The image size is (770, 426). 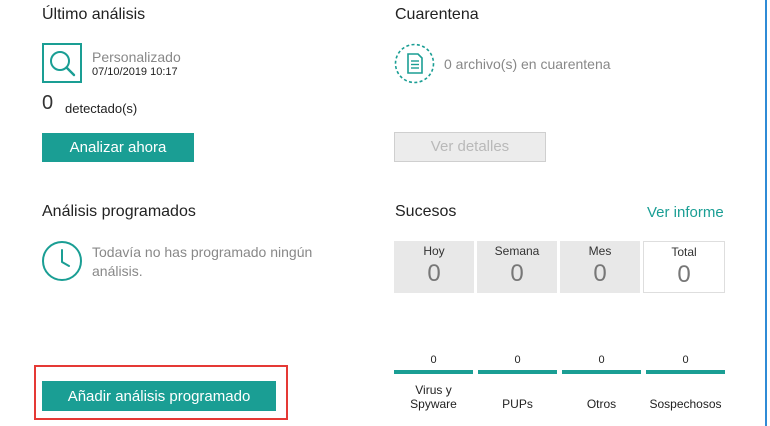 I want to click on quarantine-status: 0 archivo(s) en cuarentena, so click(x=527, y=64).